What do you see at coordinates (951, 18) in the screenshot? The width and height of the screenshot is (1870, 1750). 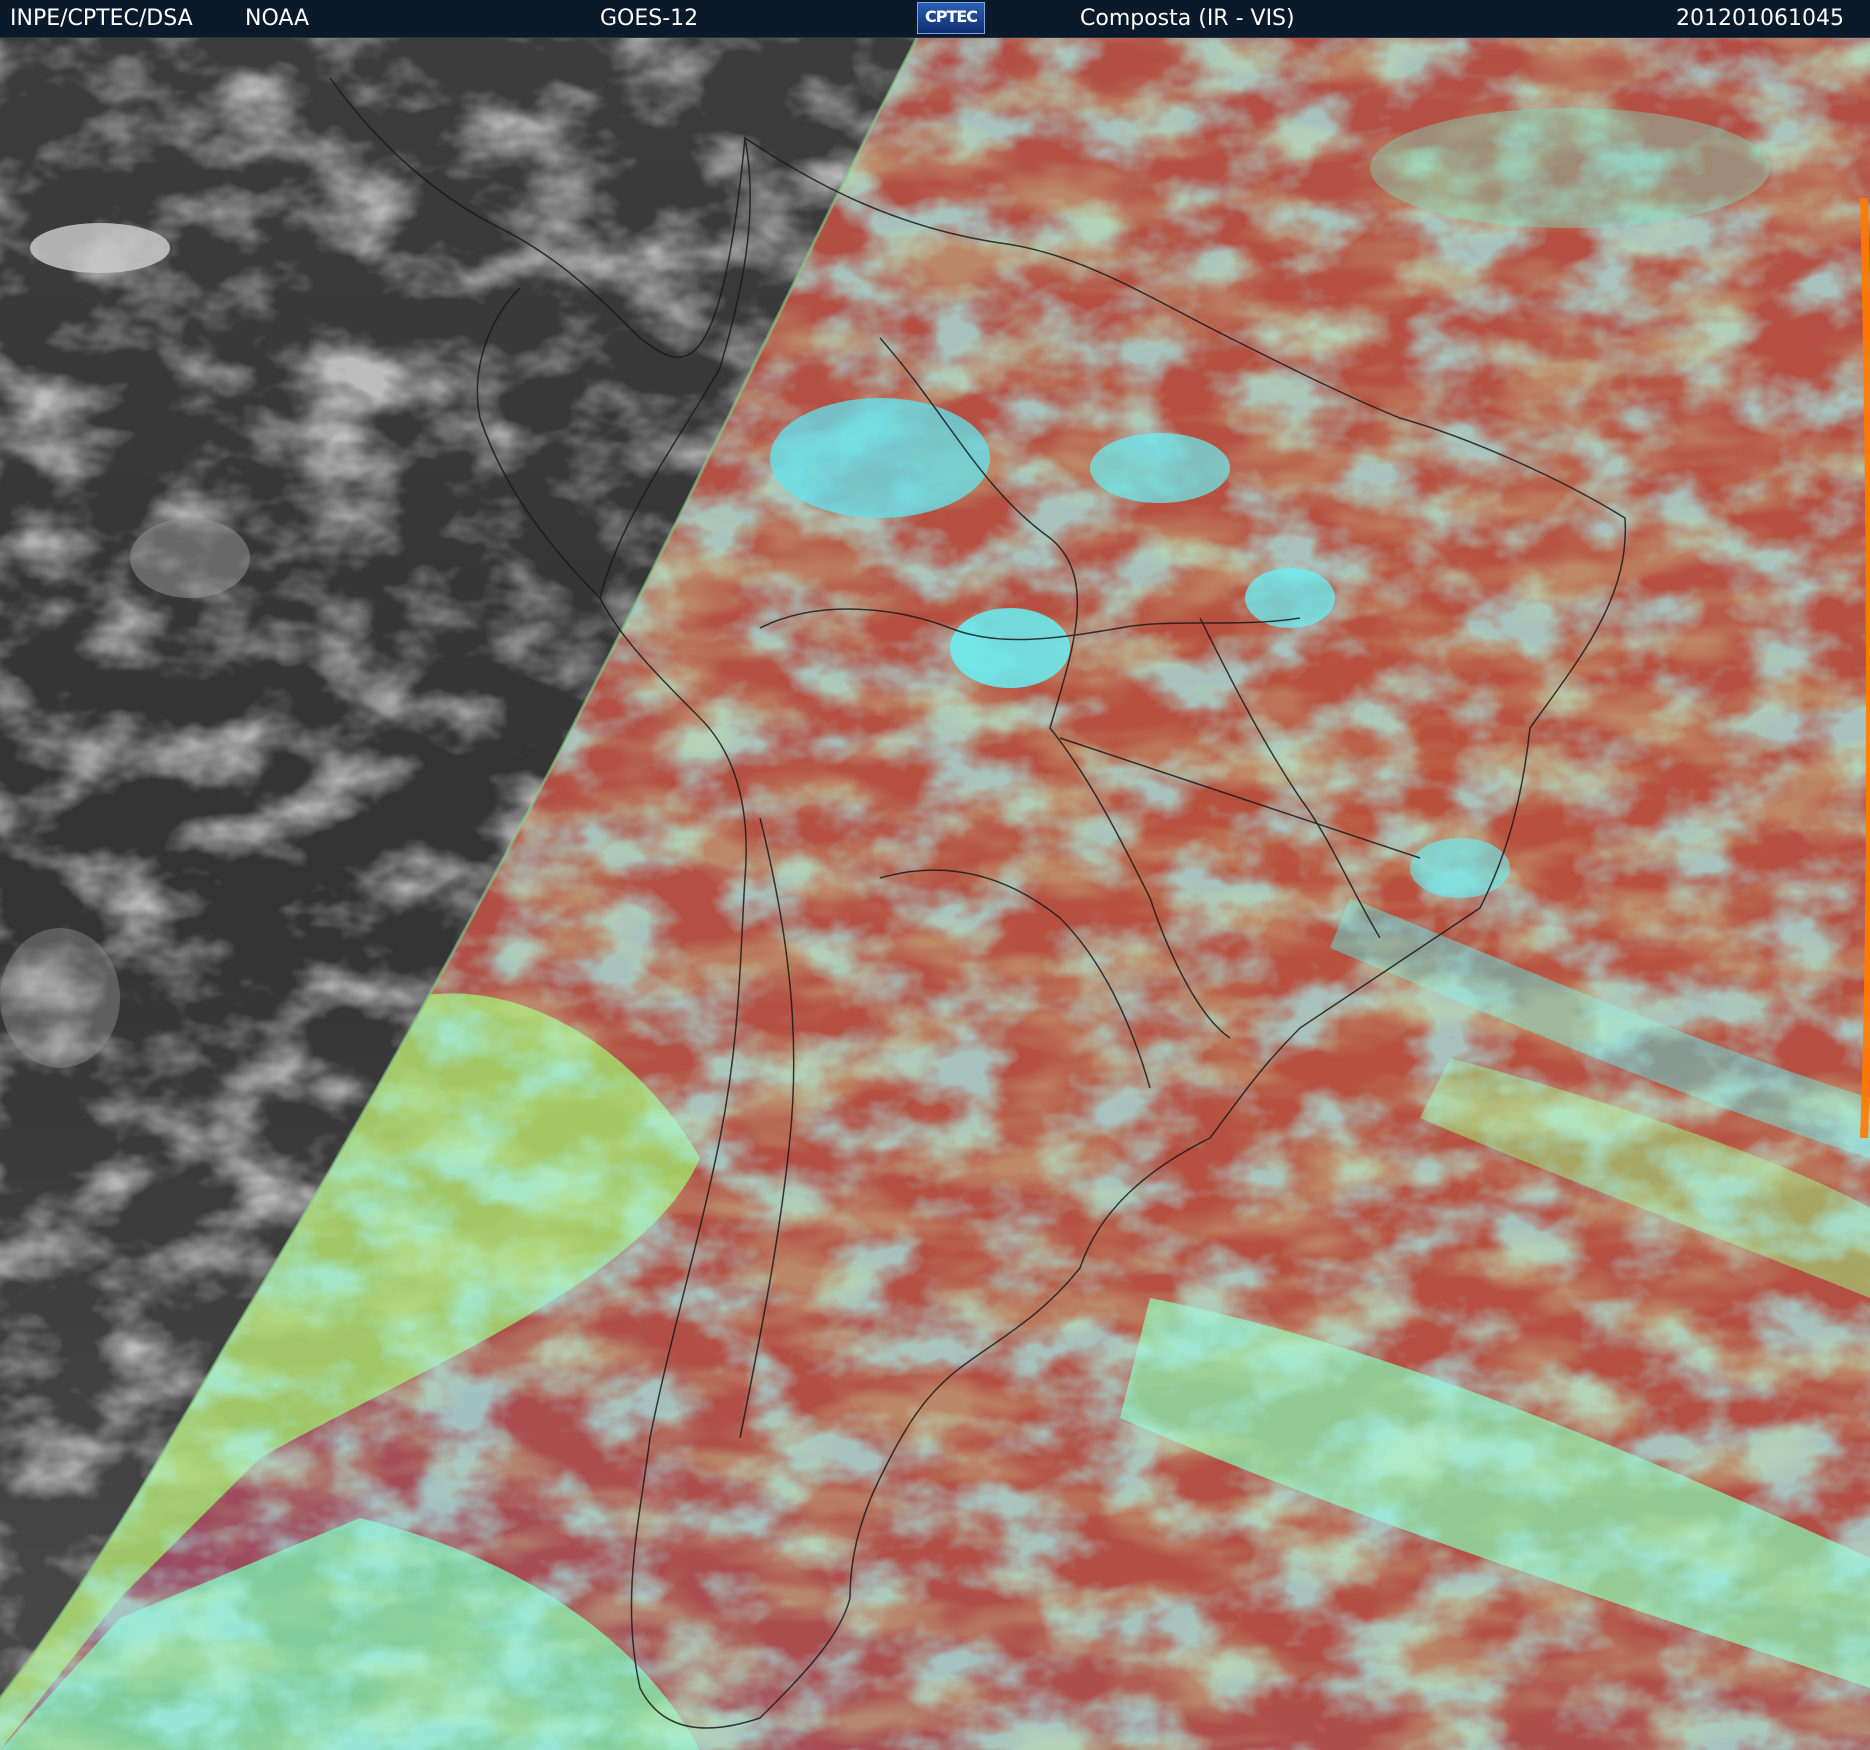 I see `cptec-logo: CPTEC` at bounding box center [951, 18].